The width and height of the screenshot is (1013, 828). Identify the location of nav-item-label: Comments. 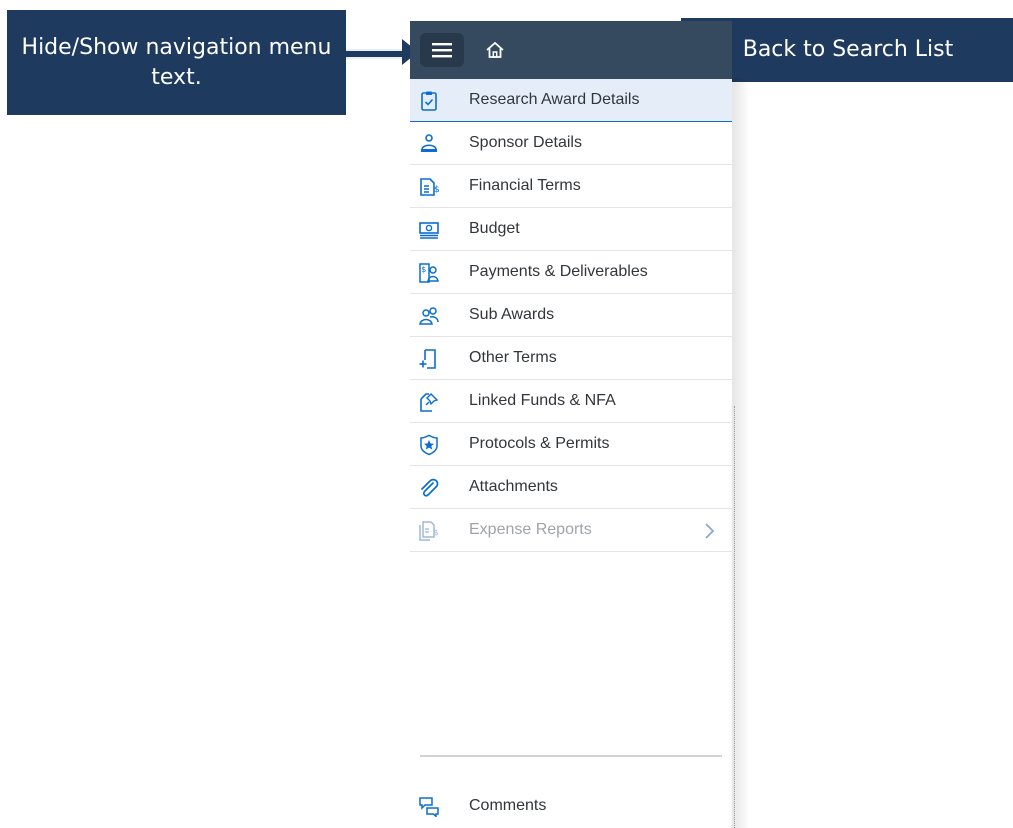
(508, 805).